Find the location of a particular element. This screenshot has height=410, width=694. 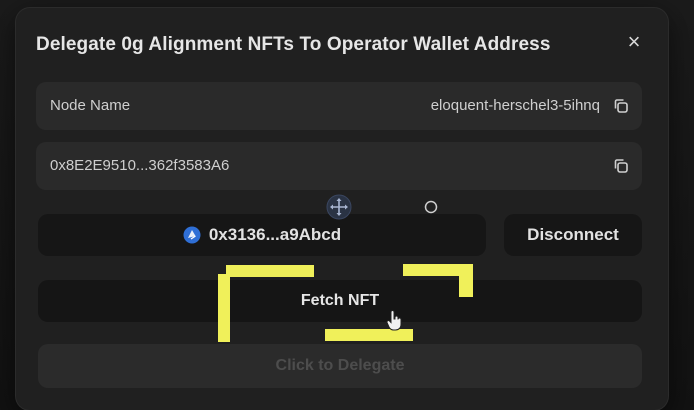

ring-indicator-icon is located at coordinates (431, 207).